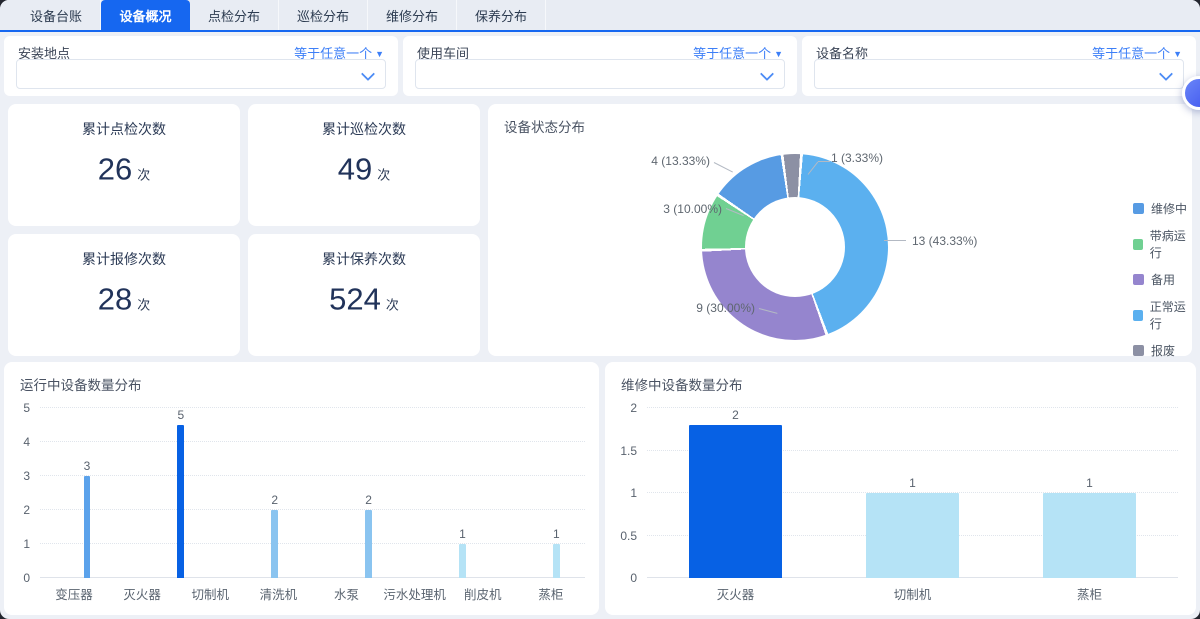 The height and width of the screenshot is (619, 1200). I want to click on tab-维修分布: 维修分布, so click(412, 15).